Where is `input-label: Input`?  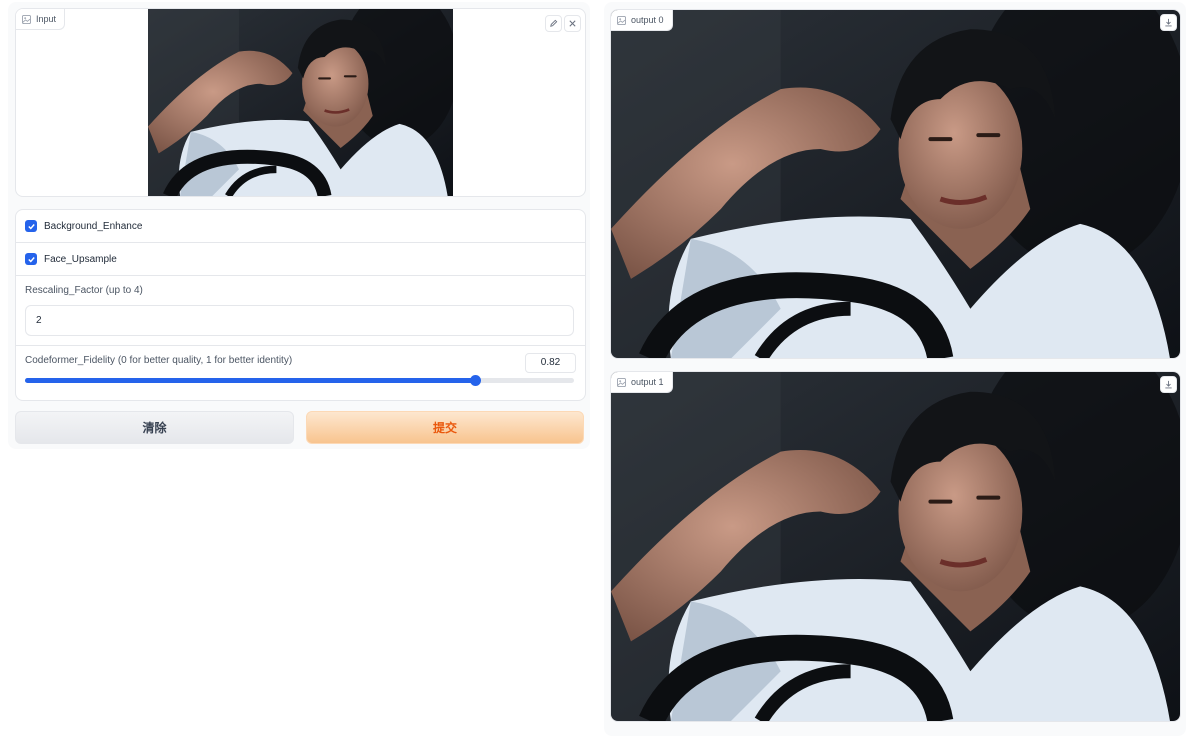
input-label: Input is located at coordinates (46, 19).